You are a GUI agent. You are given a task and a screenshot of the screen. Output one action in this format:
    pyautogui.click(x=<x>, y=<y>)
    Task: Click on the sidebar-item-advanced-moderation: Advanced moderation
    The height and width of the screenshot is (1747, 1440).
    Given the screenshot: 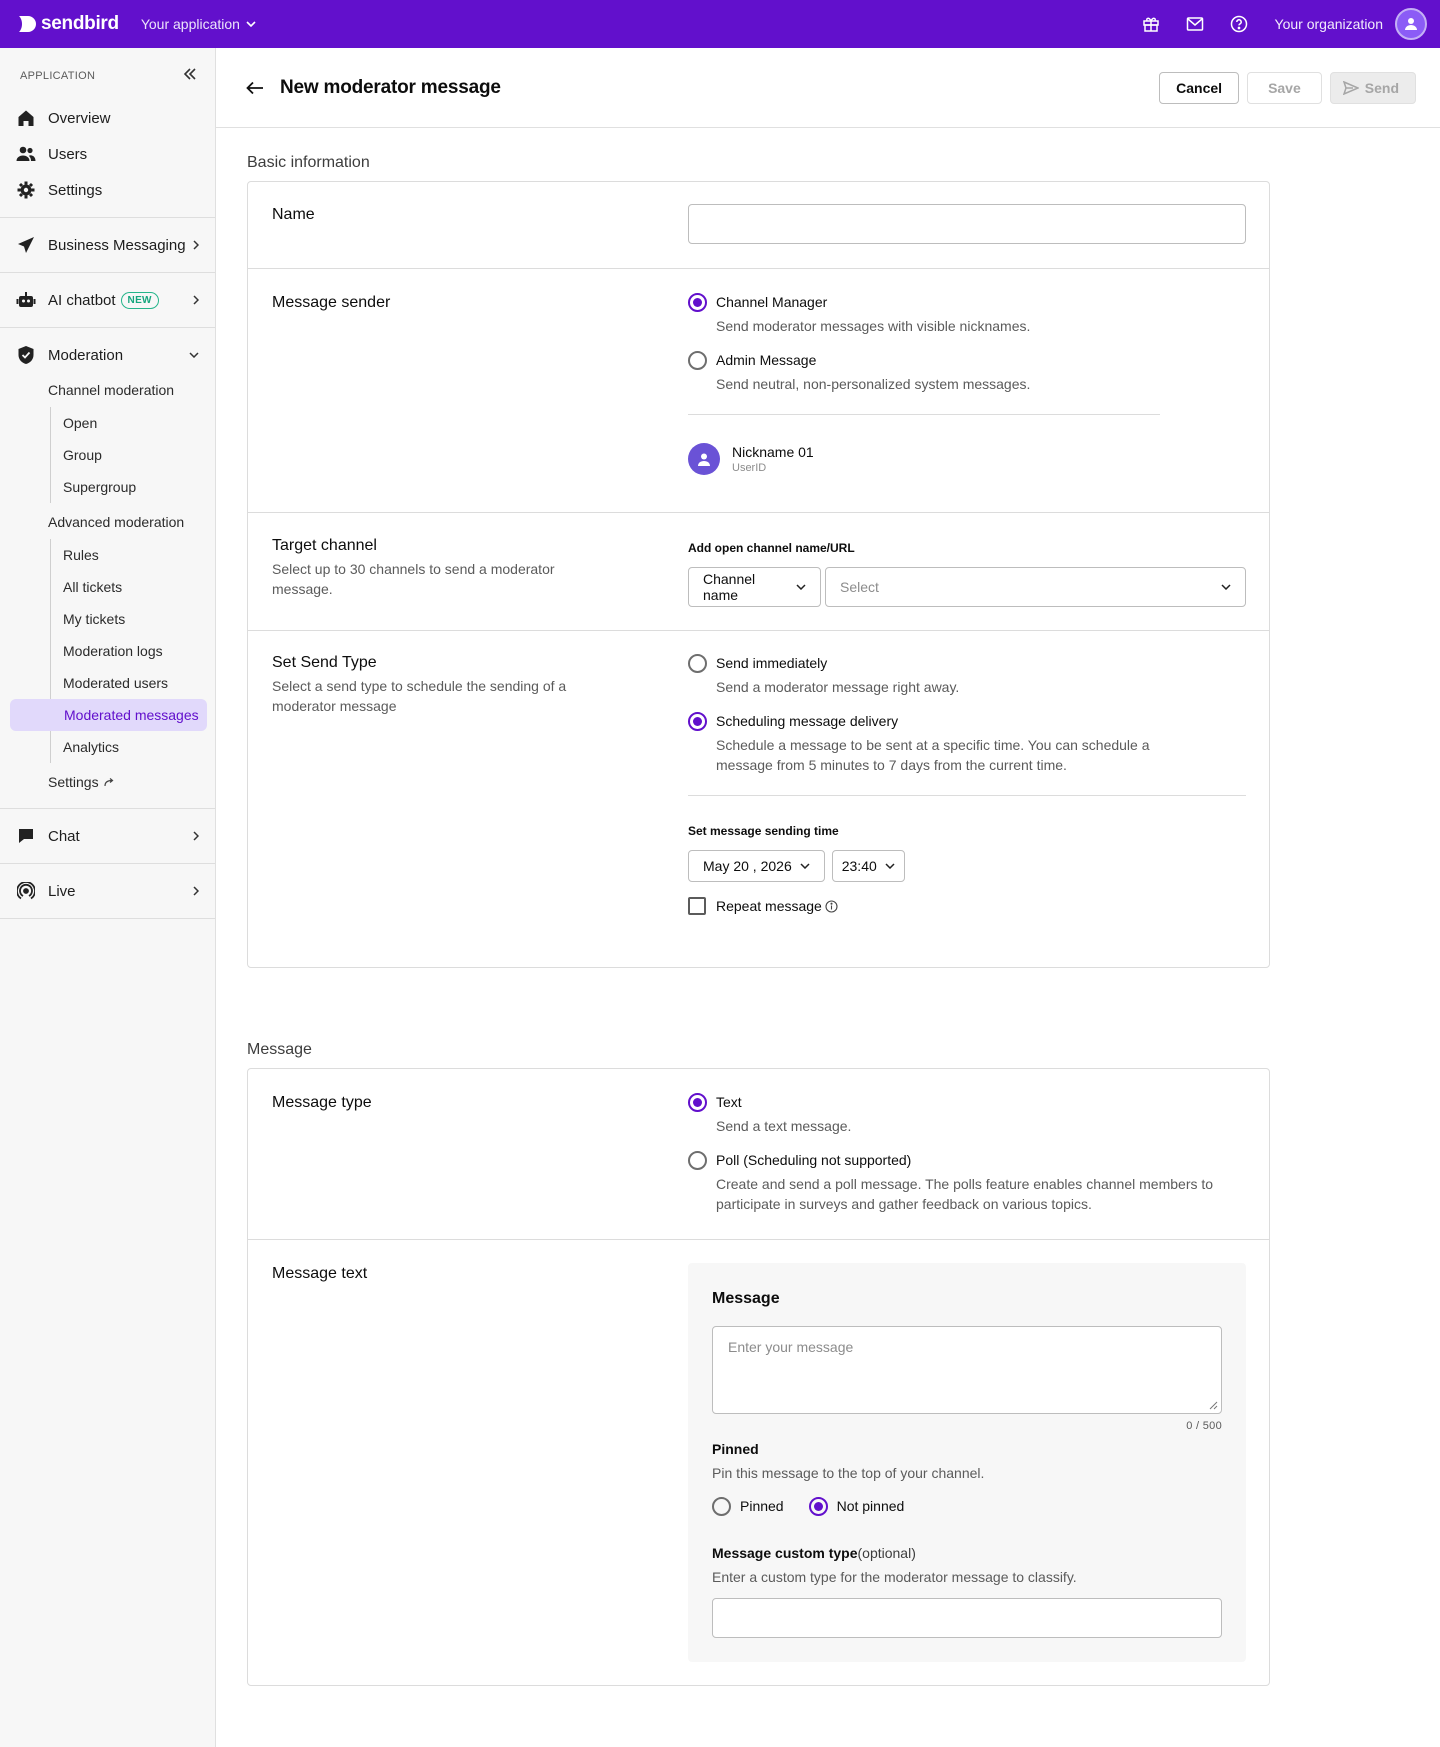 What is the action you would take?
    pyautogui.click(x=107, y=522)
    